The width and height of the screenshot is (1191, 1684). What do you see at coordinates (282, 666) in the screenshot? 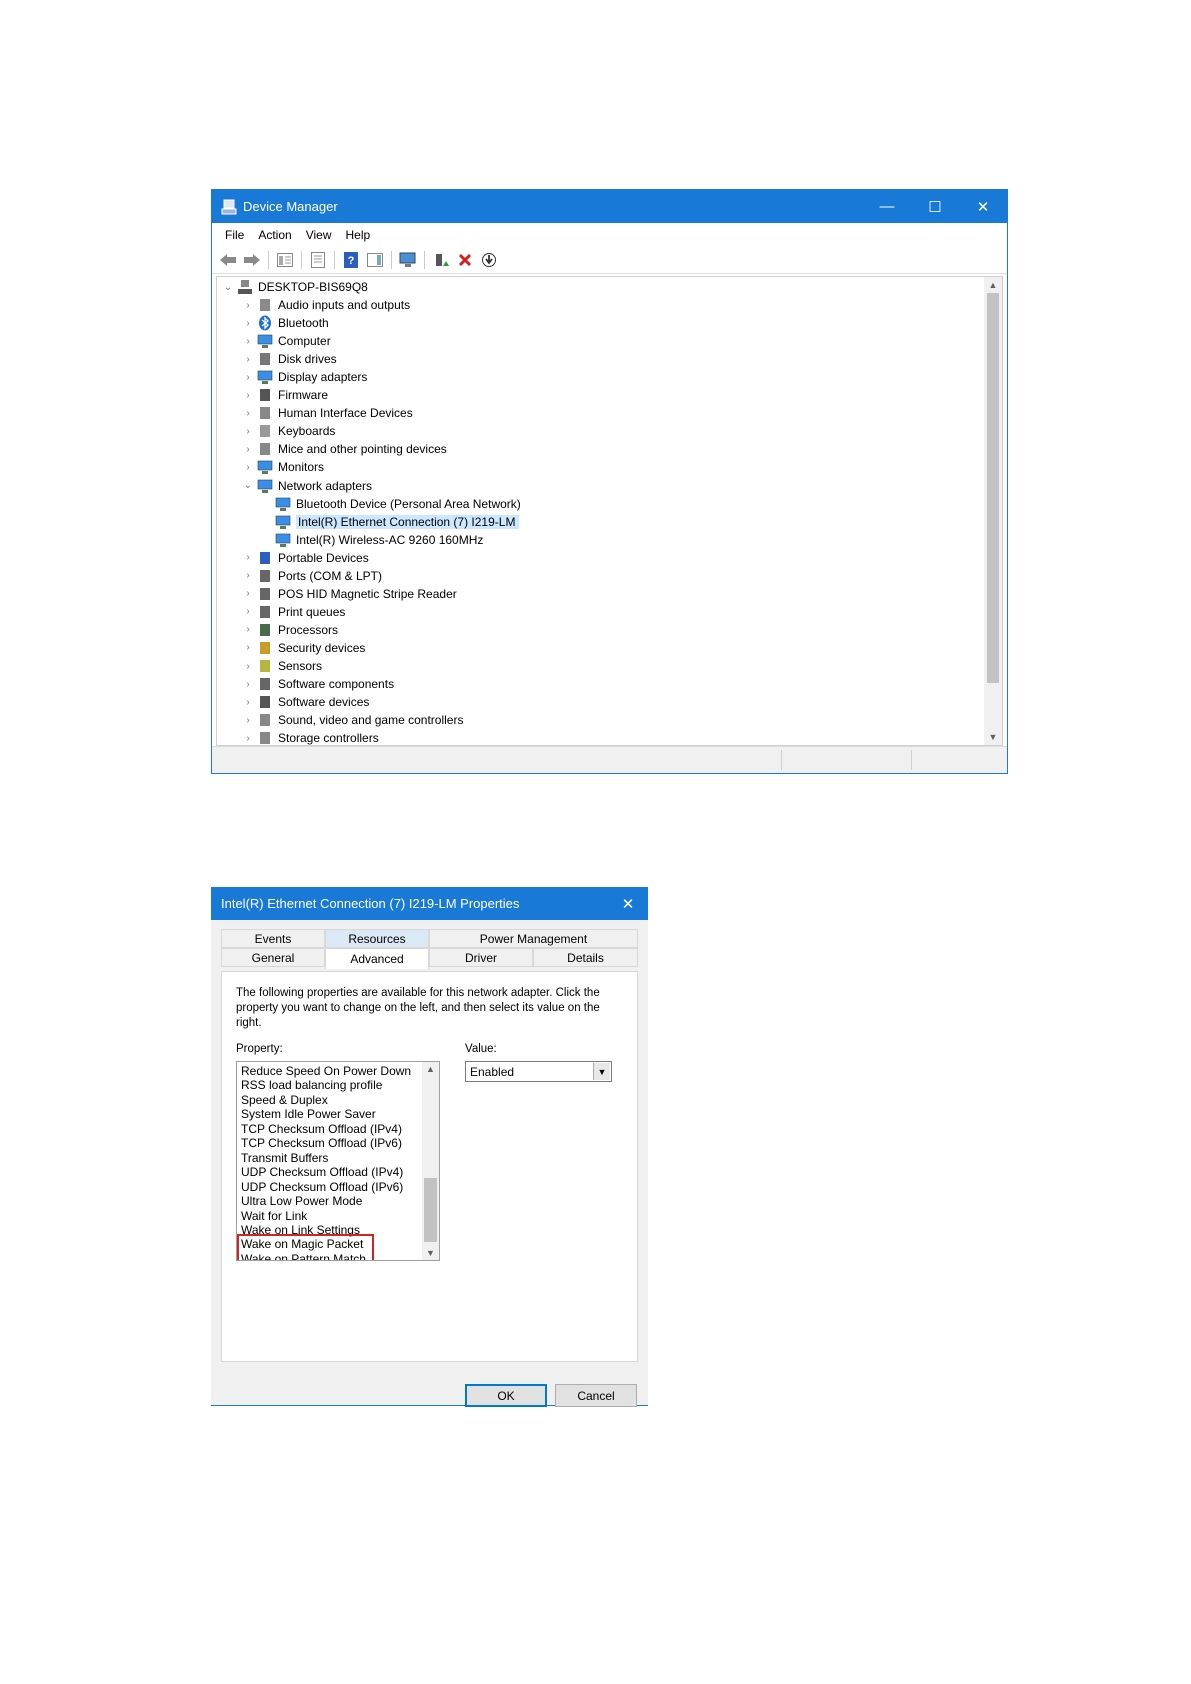
I see `tree-category-item: › Sensors` at bounding box center [282, 666].